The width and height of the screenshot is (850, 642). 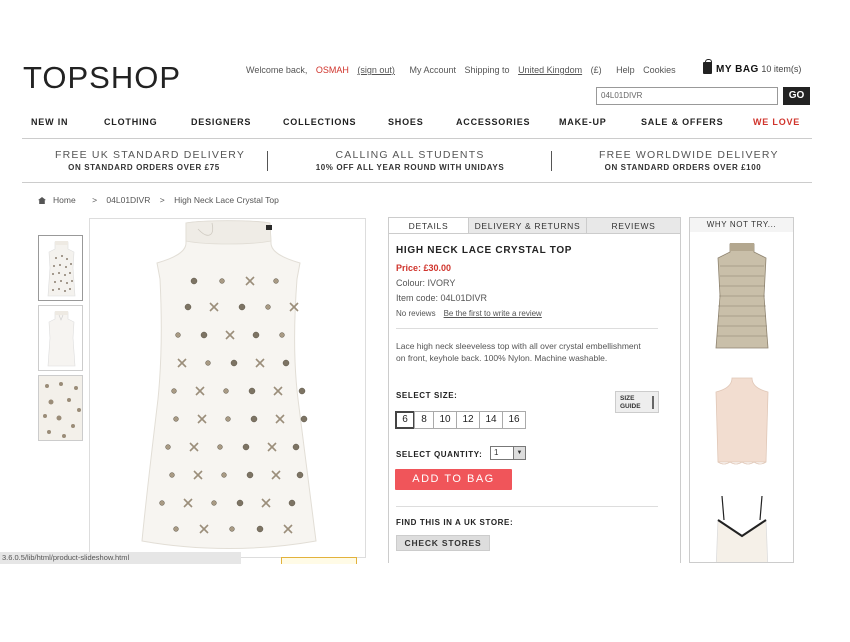 I want to click on size-option-8: 8, so click(x=424, y=420).